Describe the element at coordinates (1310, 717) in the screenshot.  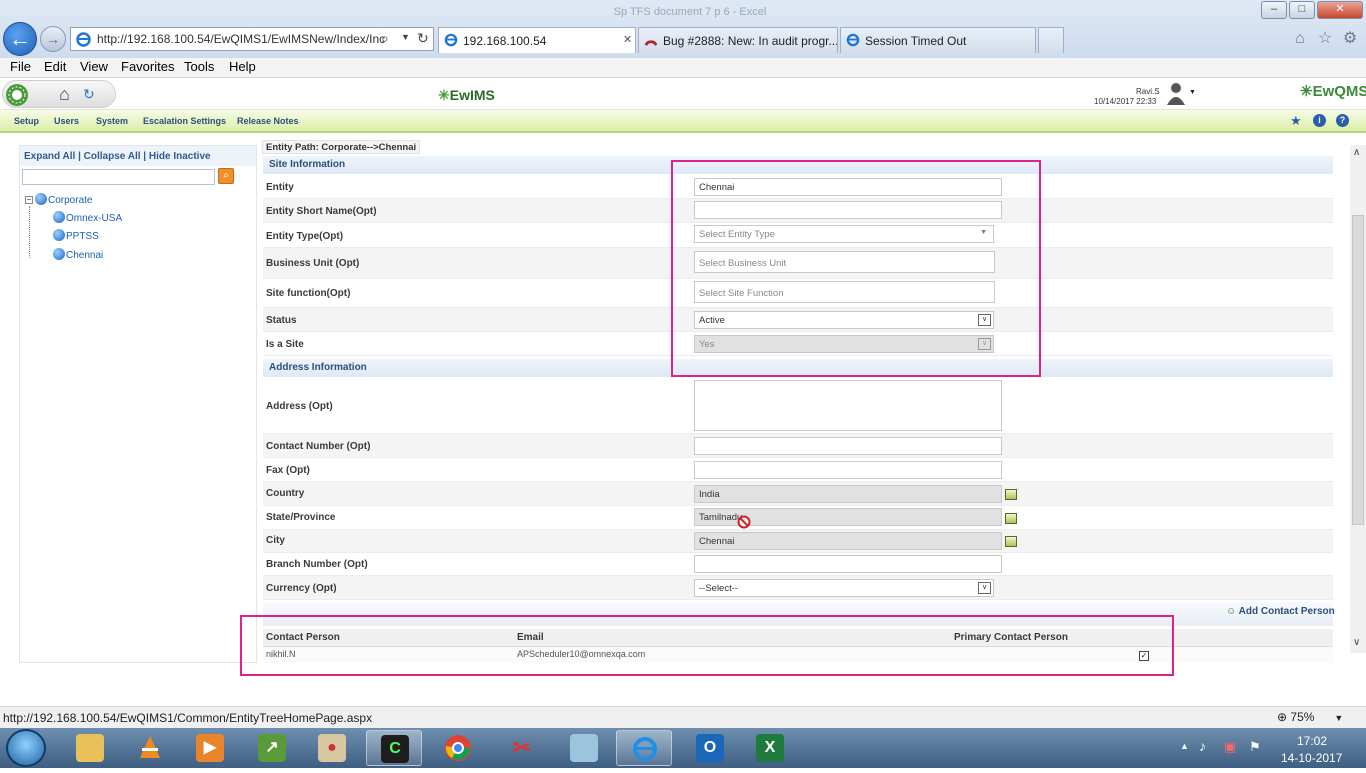
I see `zoom-level: ⊕ 75% ▼` at that location.